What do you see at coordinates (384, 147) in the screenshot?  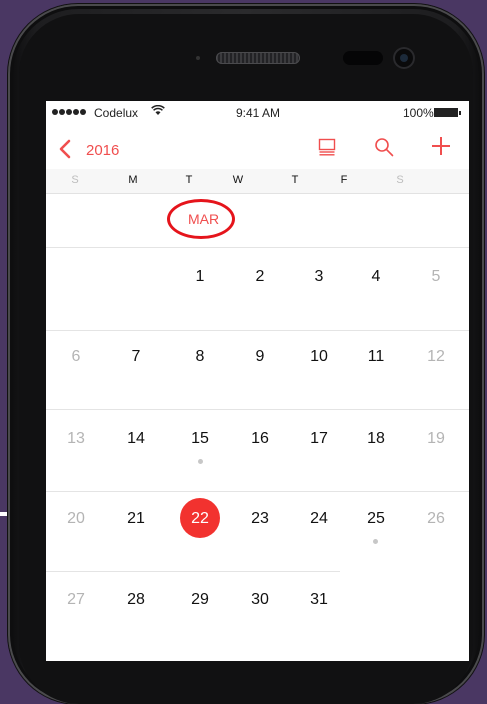 I see `search-icon` at bounding box center [384, 147].